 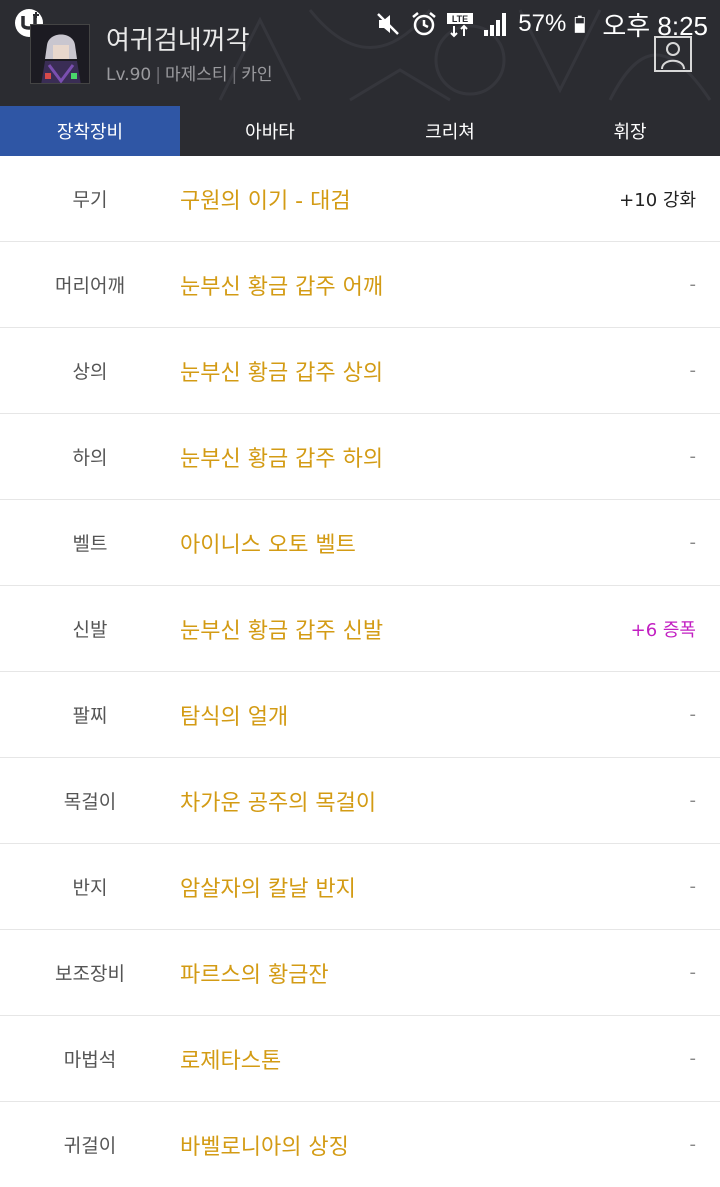 What do you see at coordinates (234, 717) in the screenshot?
I see `item-name: 탐식의 얼개` at bounding box center [234, 717].